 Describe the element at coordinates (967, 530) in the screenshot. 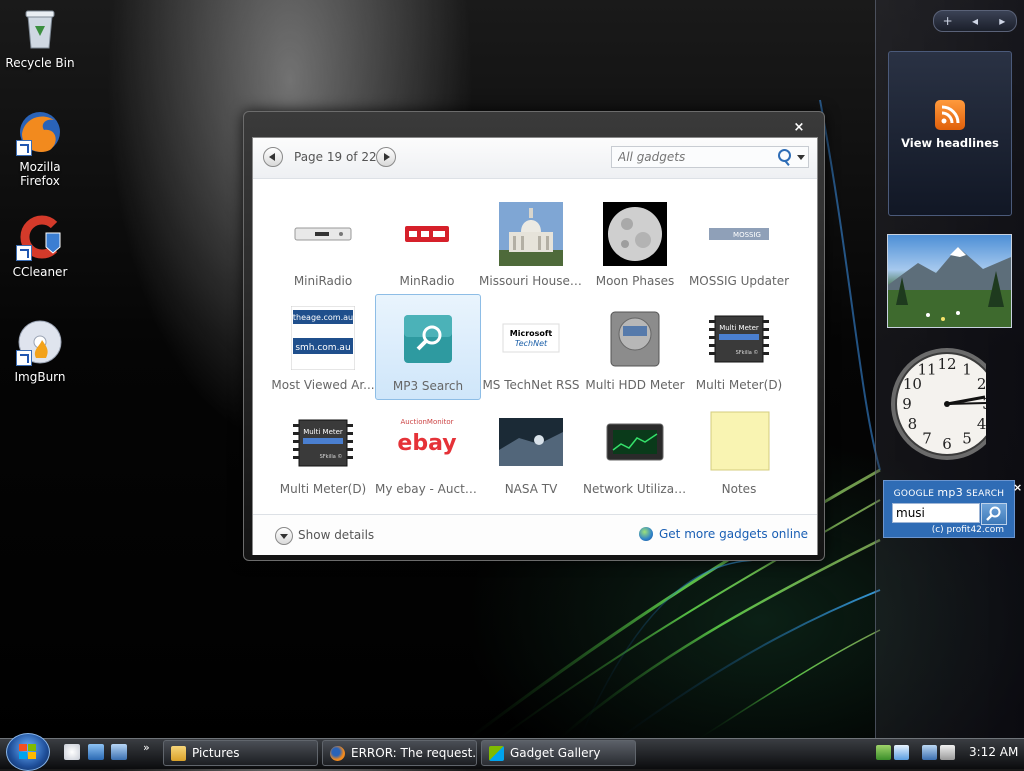

I see `copyright-text: (c) profit42.com` at that location.